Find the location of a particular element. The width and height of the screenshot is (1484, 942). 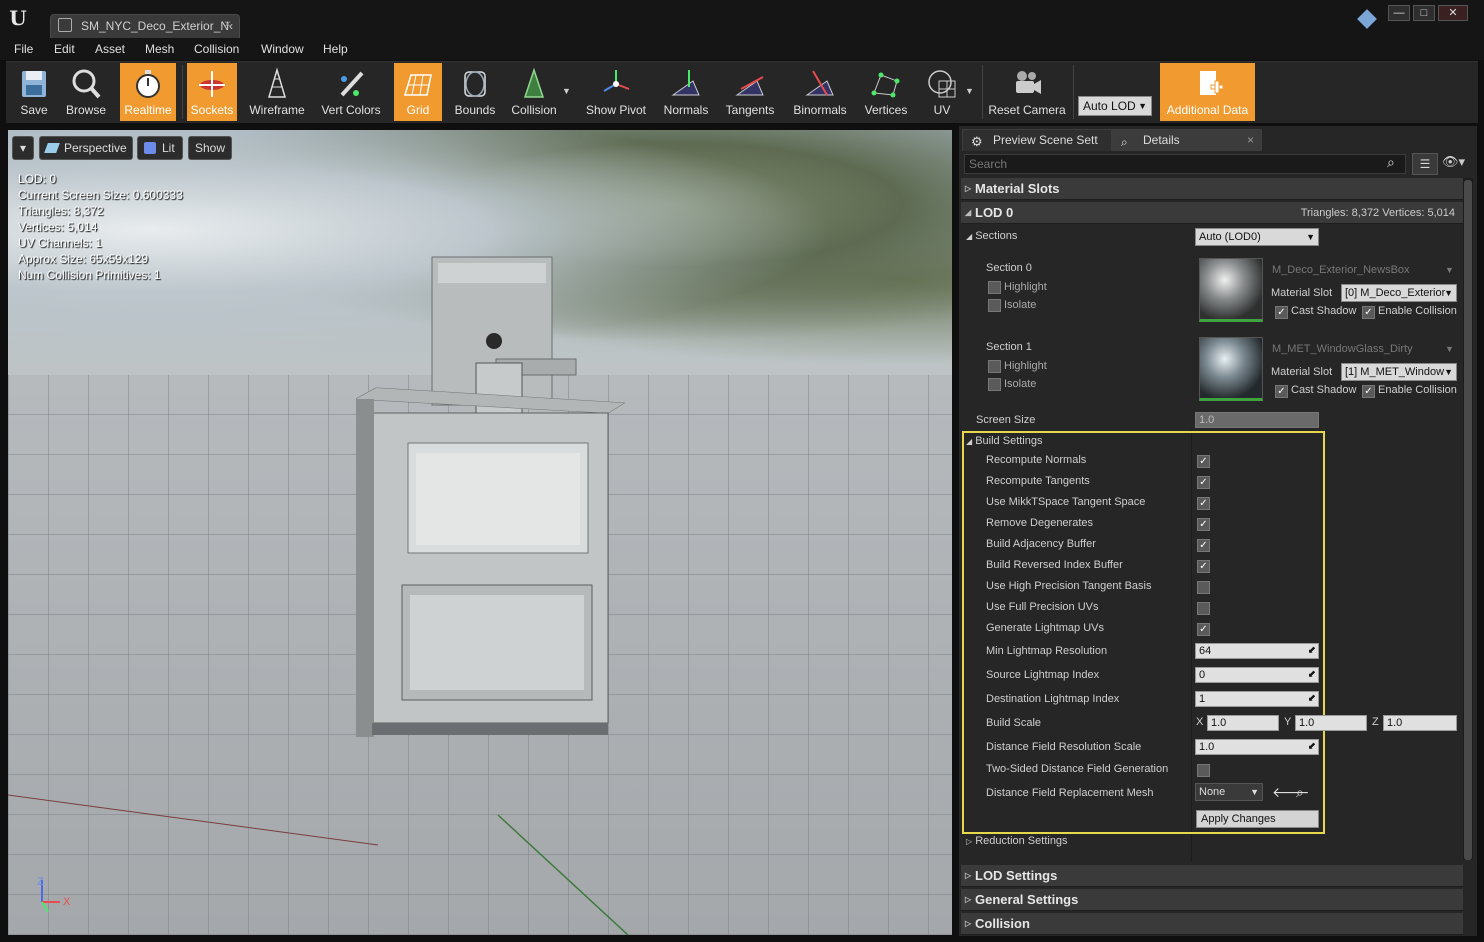

collision-dropdown-arrow-icon: ▼ is located at coordinates (566, 91).